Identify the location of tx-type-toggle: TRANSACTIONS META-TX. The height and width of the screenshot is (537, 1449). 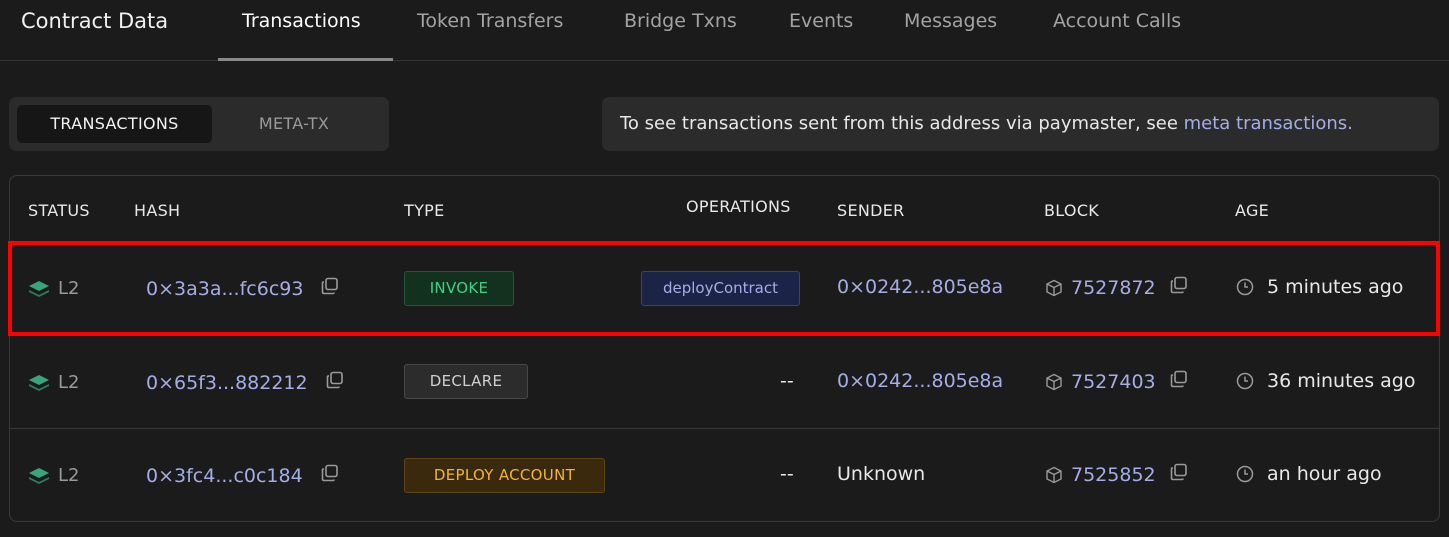
(199, 124).